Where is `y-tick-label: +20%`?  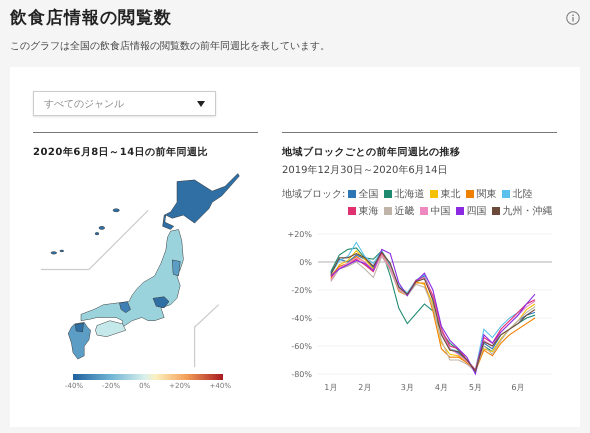
y-tick-label: +20% is located at coordinates (300, 234).